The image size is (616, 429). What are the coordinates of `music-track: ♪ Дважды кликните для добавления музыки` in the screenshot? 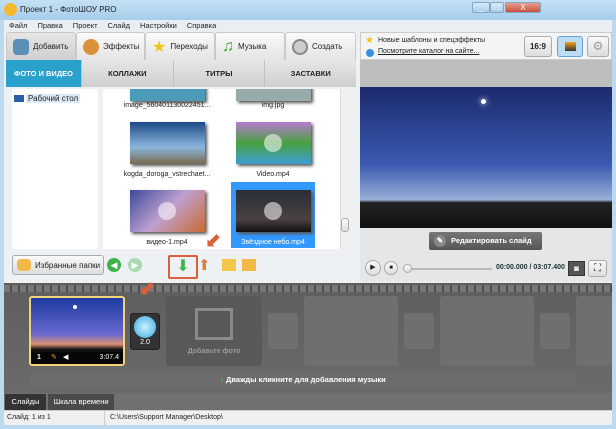 It's located at (303, 379).